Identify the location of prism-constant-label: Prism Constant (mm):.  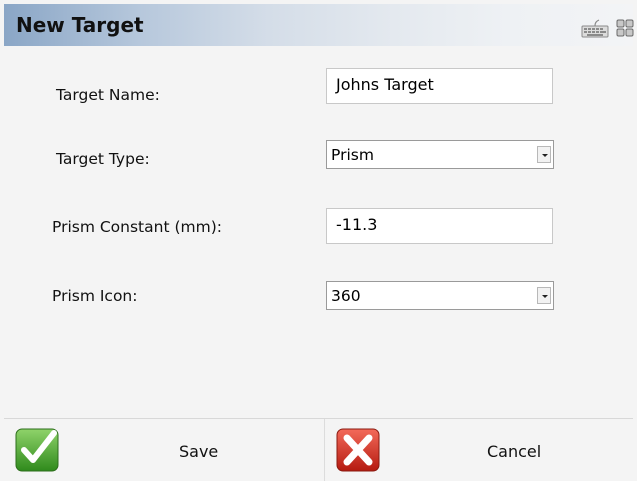
(137, 227).